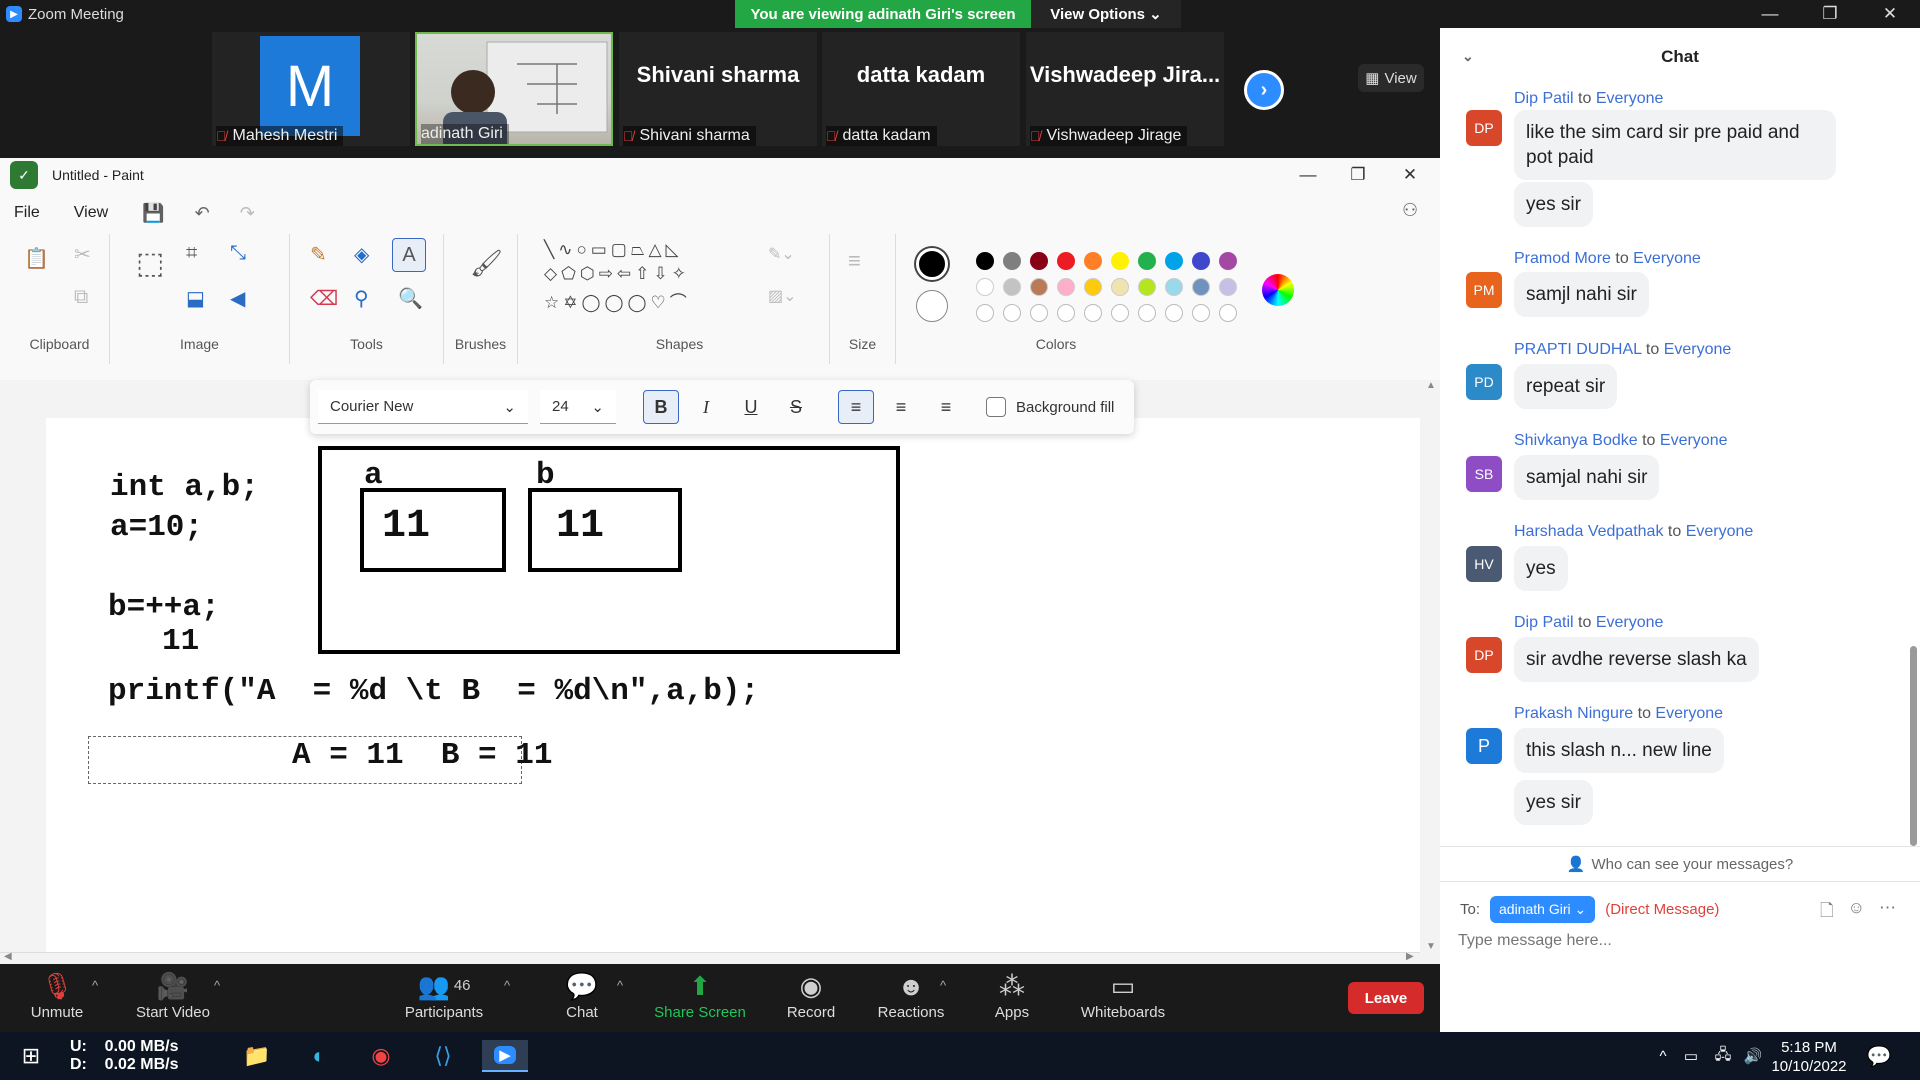  I want to click on edge-icon: ◐, so click(319, 1056).